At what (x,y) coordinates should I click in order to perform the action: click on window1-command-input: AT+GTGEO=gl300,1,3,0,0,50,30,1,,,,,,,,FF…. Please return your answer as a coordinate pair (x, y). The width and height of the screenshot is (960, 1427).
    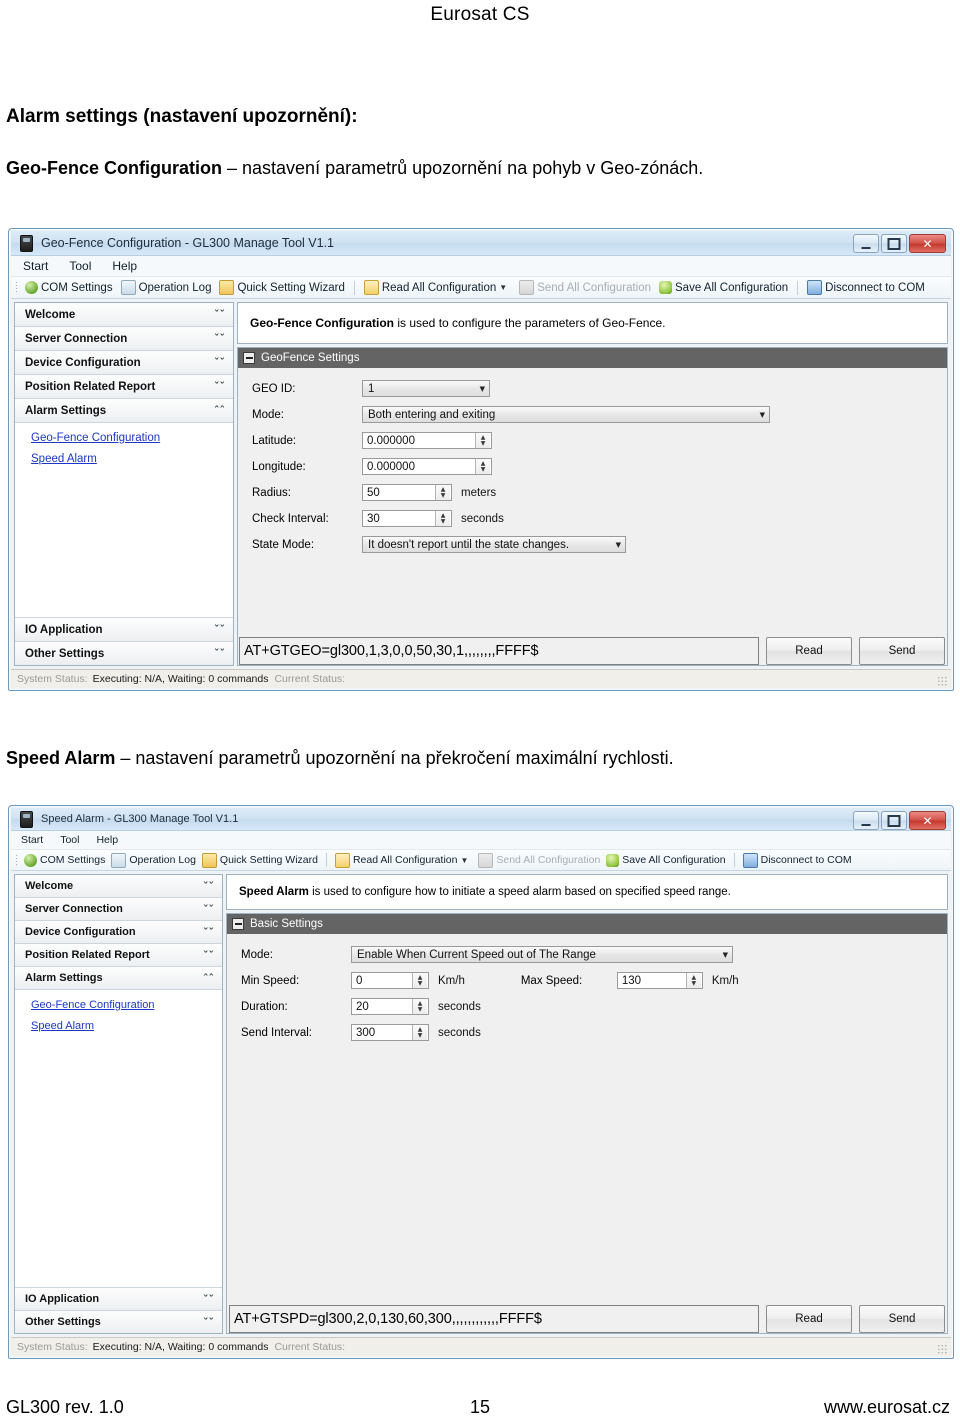
    Looking at the image, I should click on (499, 651).